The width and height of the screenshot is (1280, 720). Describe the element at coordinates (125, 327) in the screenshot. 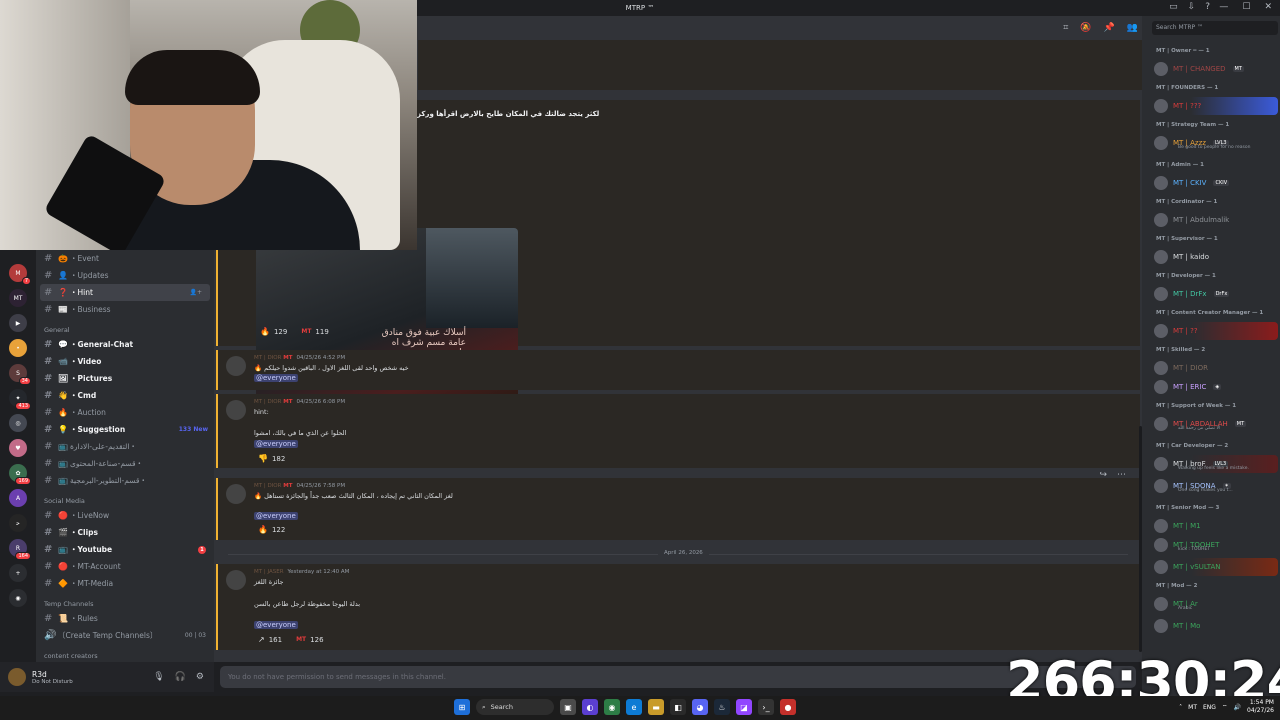

I see `channel-category: General` at that location.